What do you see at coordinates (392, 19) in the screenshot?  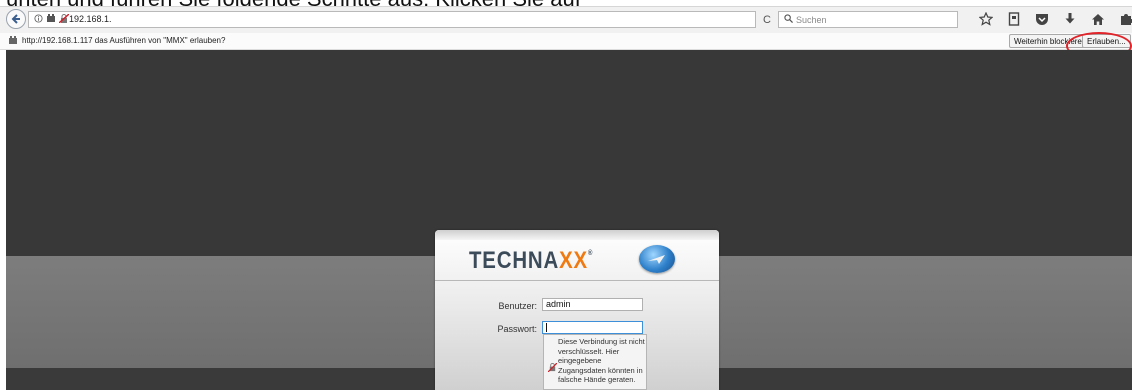 I see `url-bar: 192.168.1.` at bounding box center [392, 19].